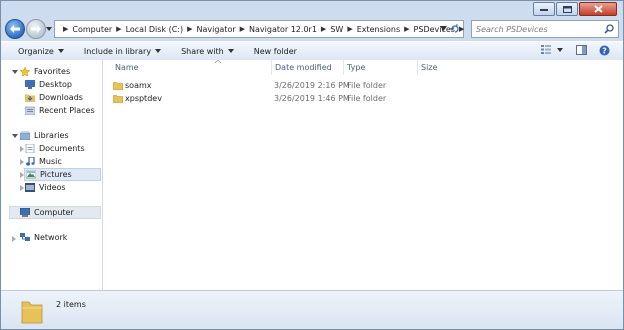 This screenshot has width=624, height=330. I want to click on minimize-icon, so click(544, 10).